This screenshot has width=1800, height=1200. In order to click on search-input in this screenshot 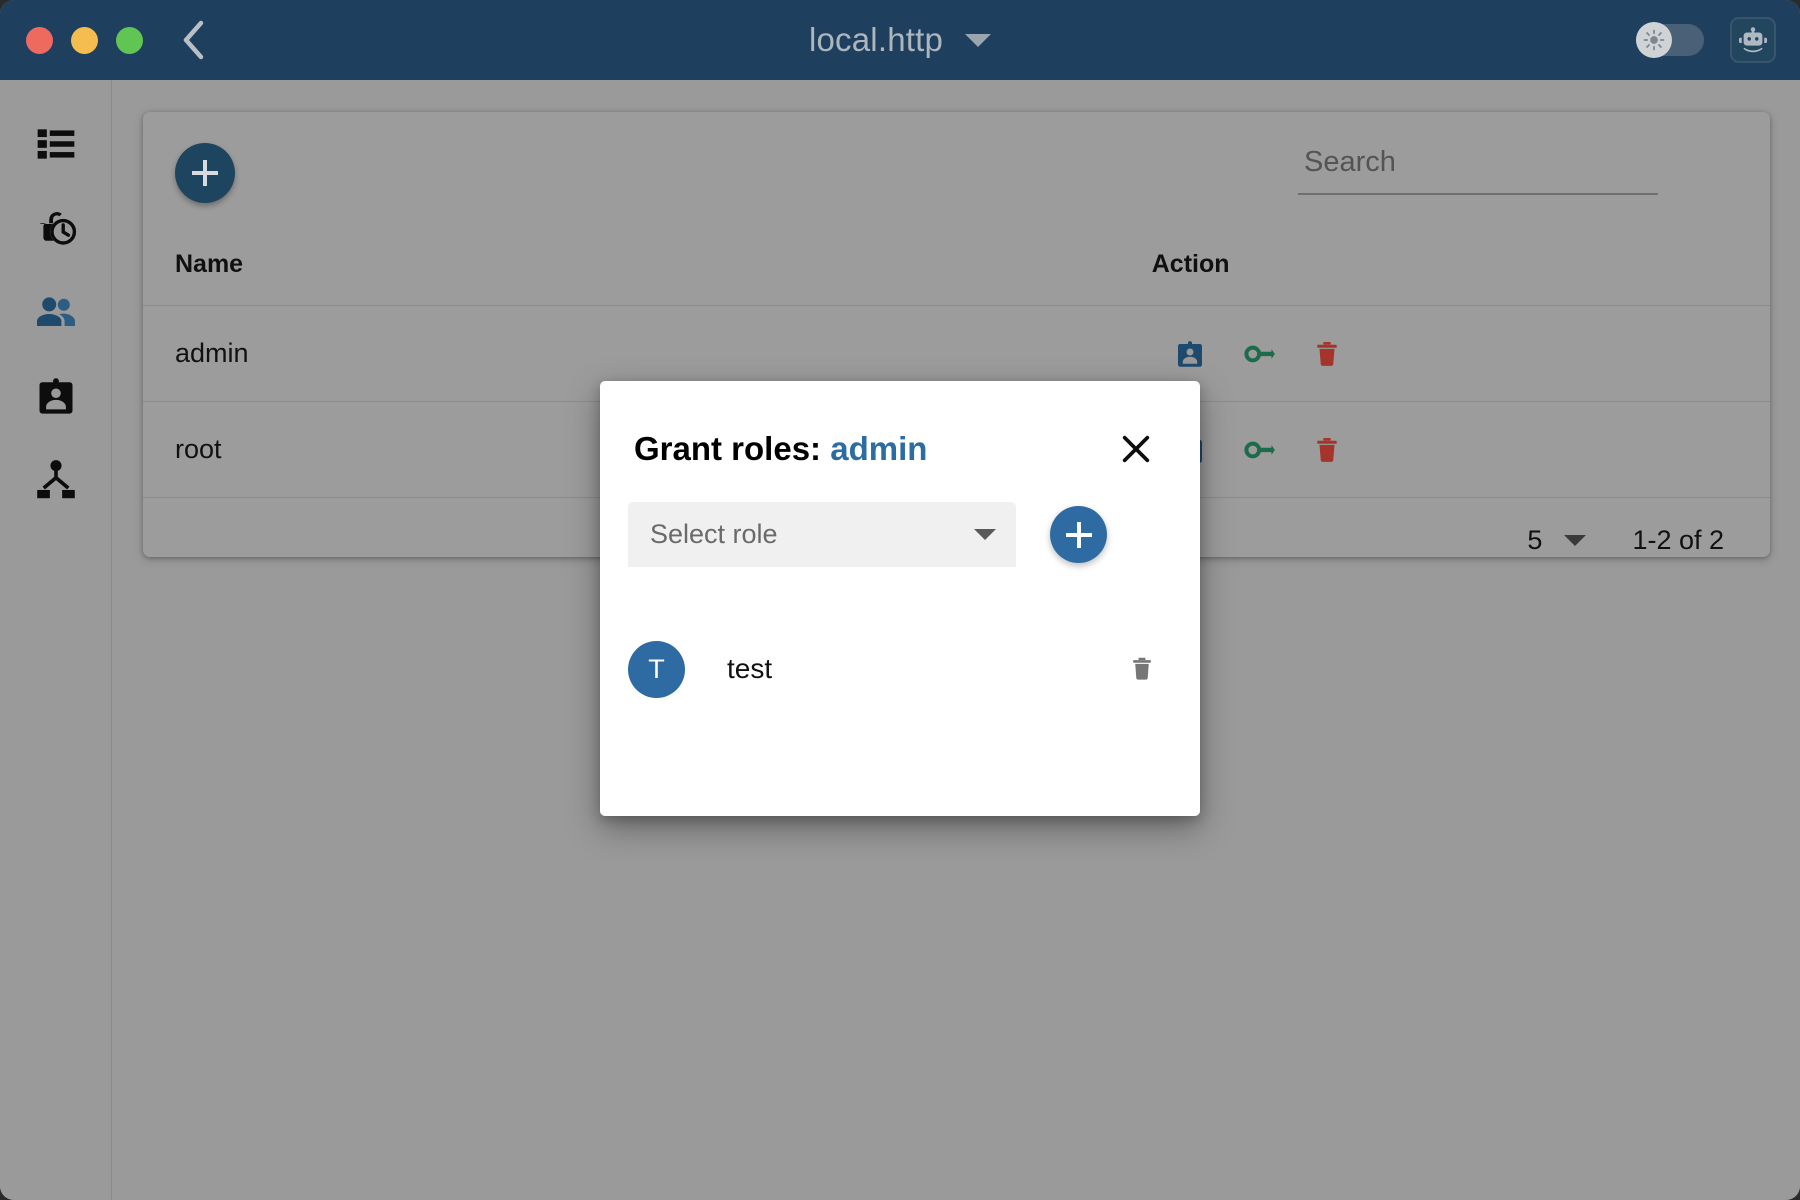, I will do `click(1478, 166)`.